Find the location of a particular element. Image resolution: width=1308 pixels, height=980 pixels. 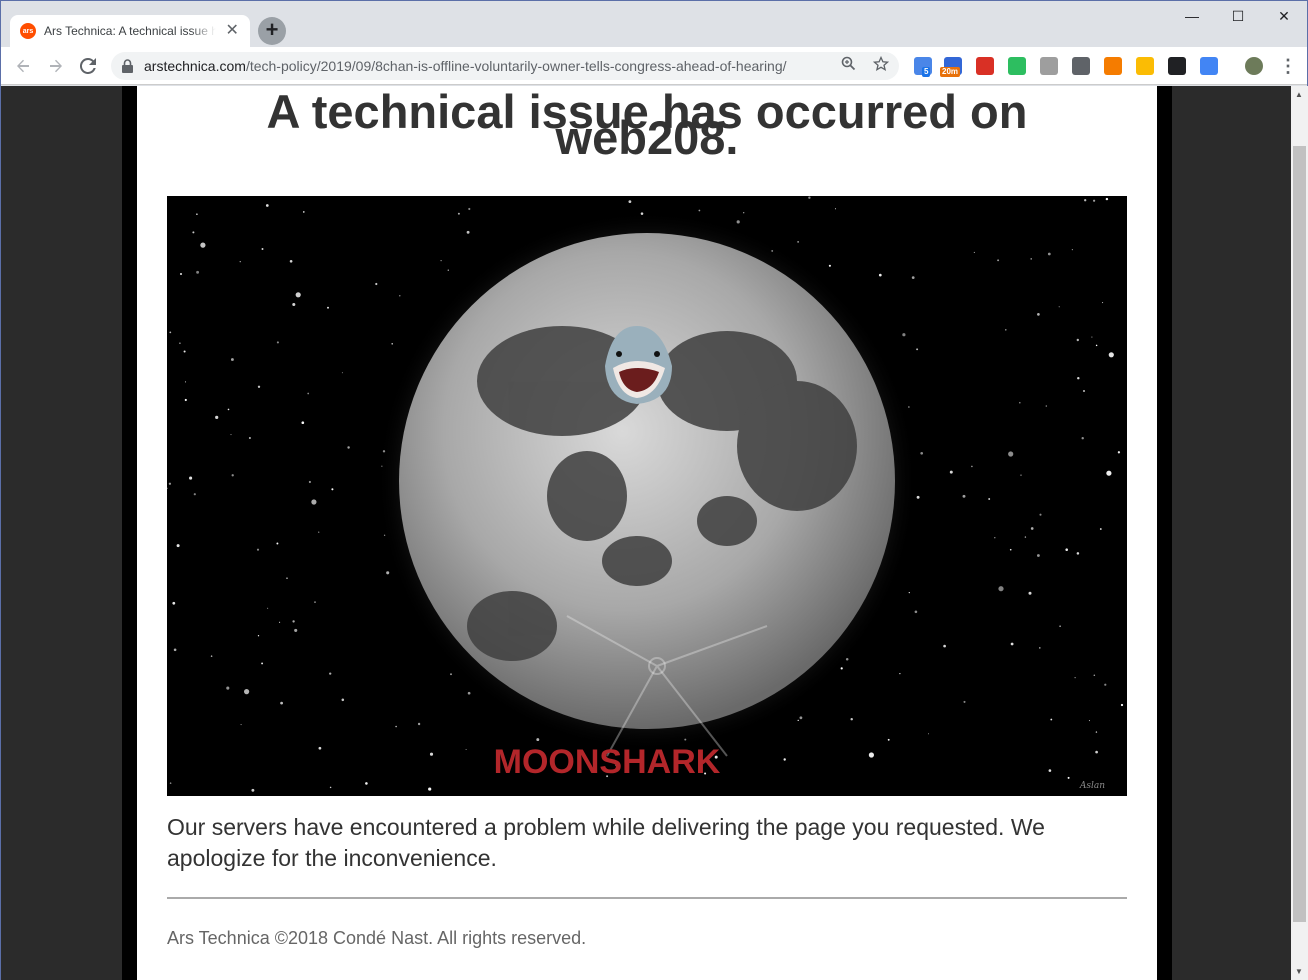

url-host: arstechnica.com is located at coordinates (195, 66).